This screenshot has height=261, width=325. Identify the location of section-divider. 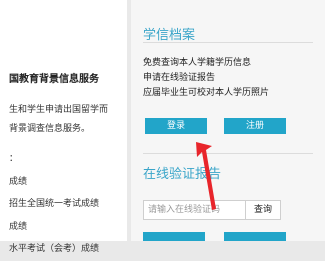
(228, 153).